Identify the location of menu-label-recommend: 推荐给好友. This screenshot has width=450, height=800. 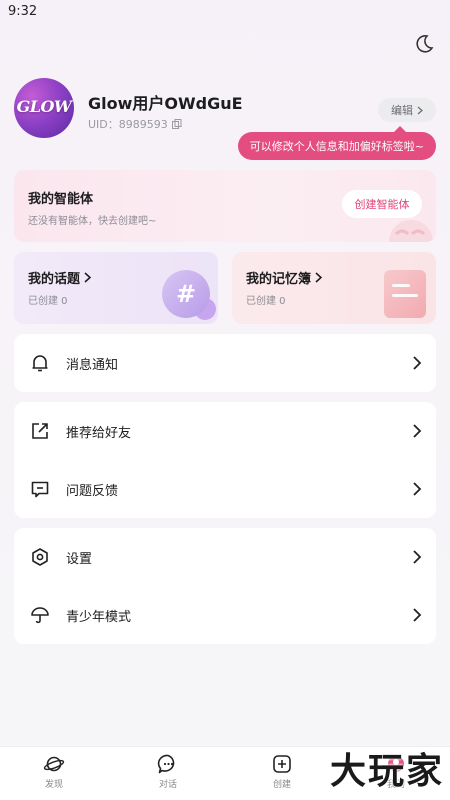
(99, 433).